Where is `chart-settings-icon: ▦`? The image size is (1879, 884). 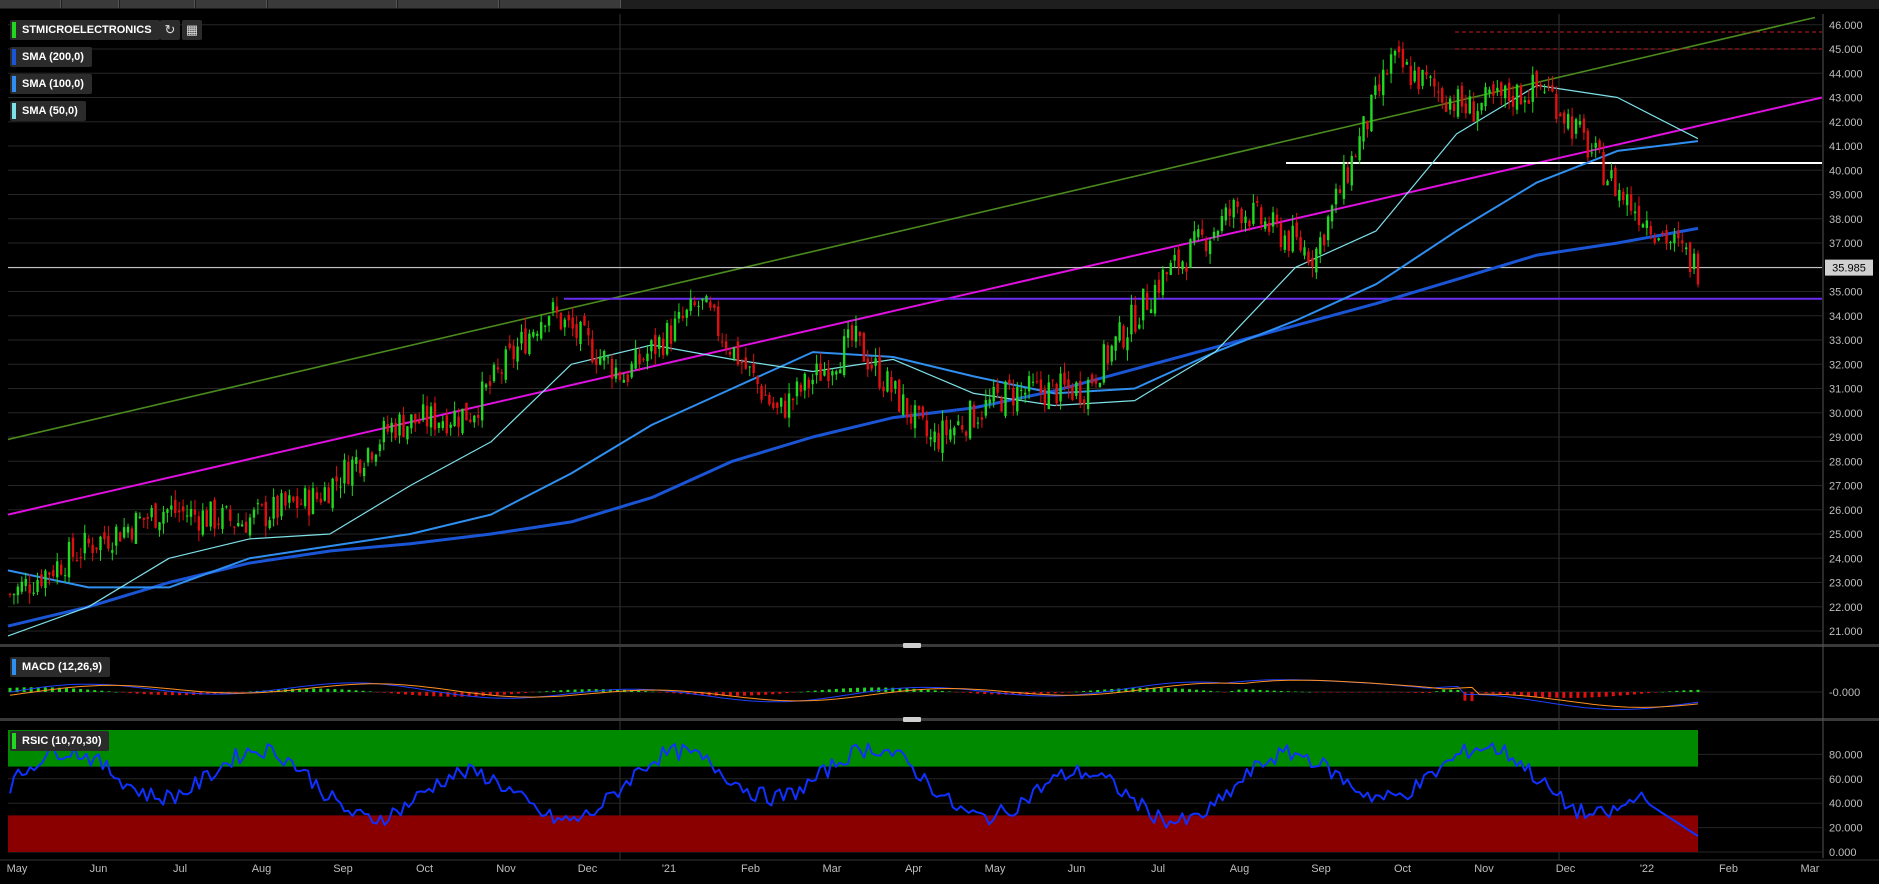 chart-settings-icon: ▦ is located at coordinates (192, 29).